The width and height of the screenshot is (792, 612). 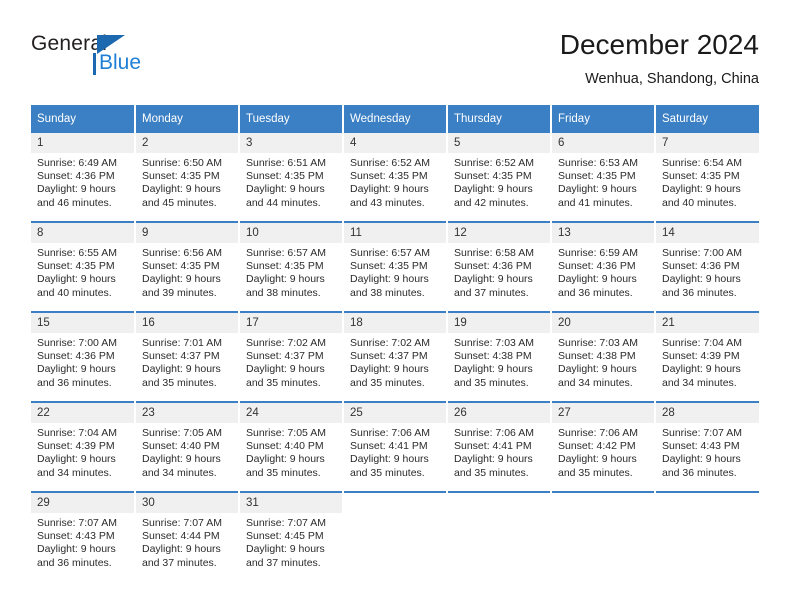 I want to click on sunrise-text: Sunrise: 7:00 AM, so click(x=702, y=253).